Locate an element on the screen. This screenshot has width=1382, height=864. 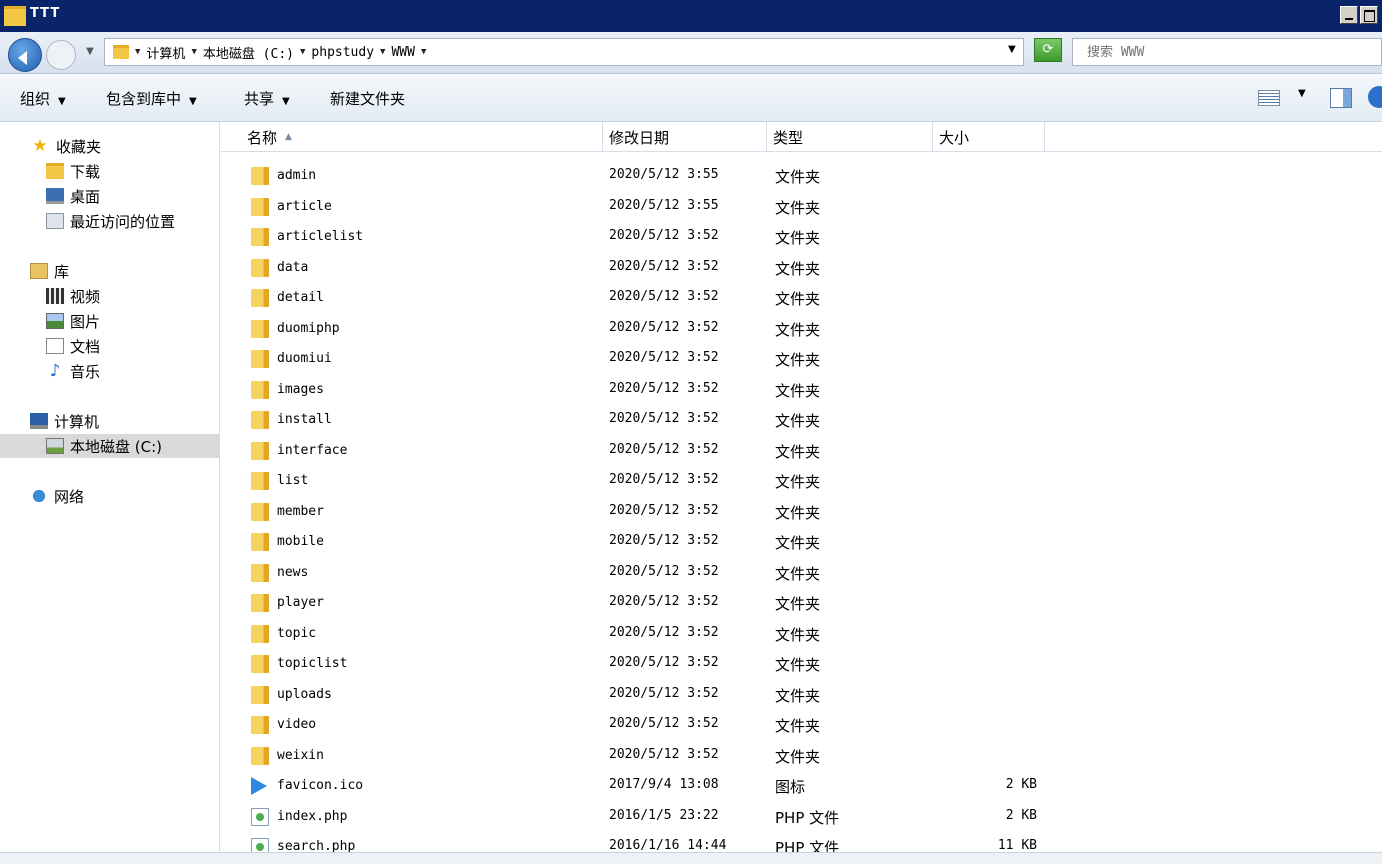
file-row: index.php 2016/1/5 23:22 PHP 文件 2 KB is located at coordinates (801, 817).